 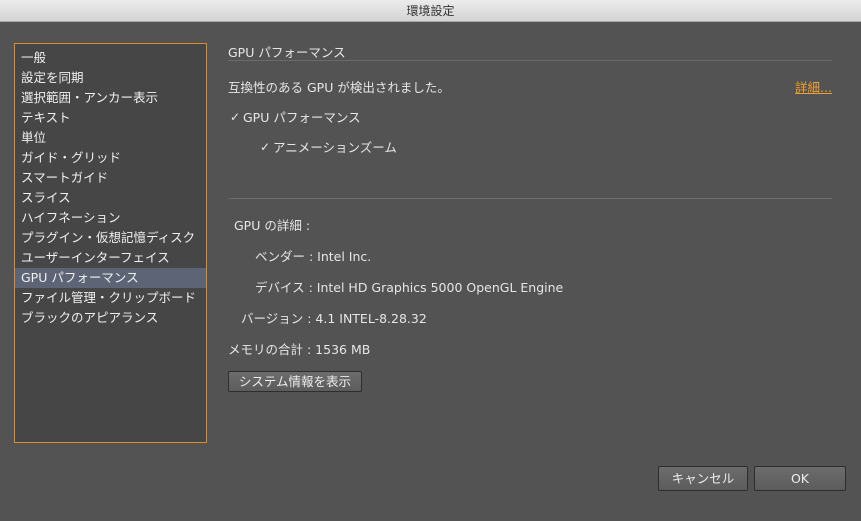 I want to click on show-system-info-button: システム情報を表示, so click(x=295, y=381).